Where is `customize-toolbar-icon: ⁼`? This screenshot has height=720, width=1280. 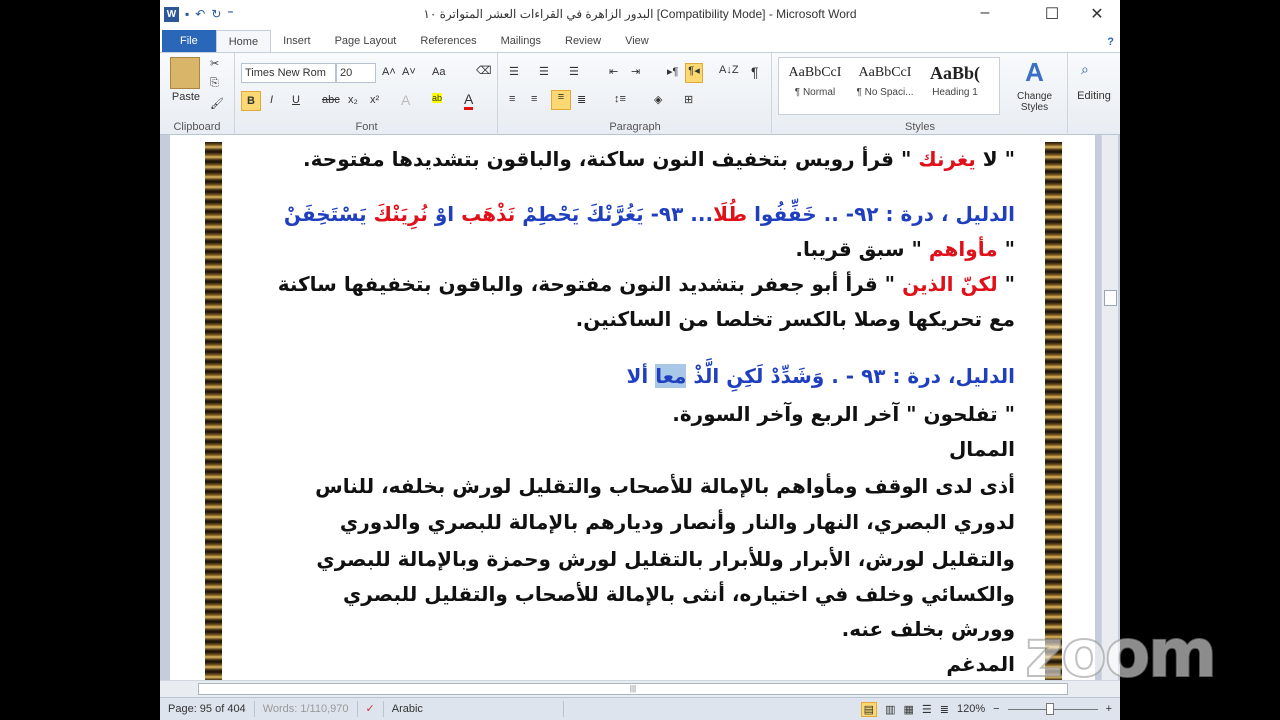
customize-toolbar-icon: ⁼ is located at coordinates (230, 14).